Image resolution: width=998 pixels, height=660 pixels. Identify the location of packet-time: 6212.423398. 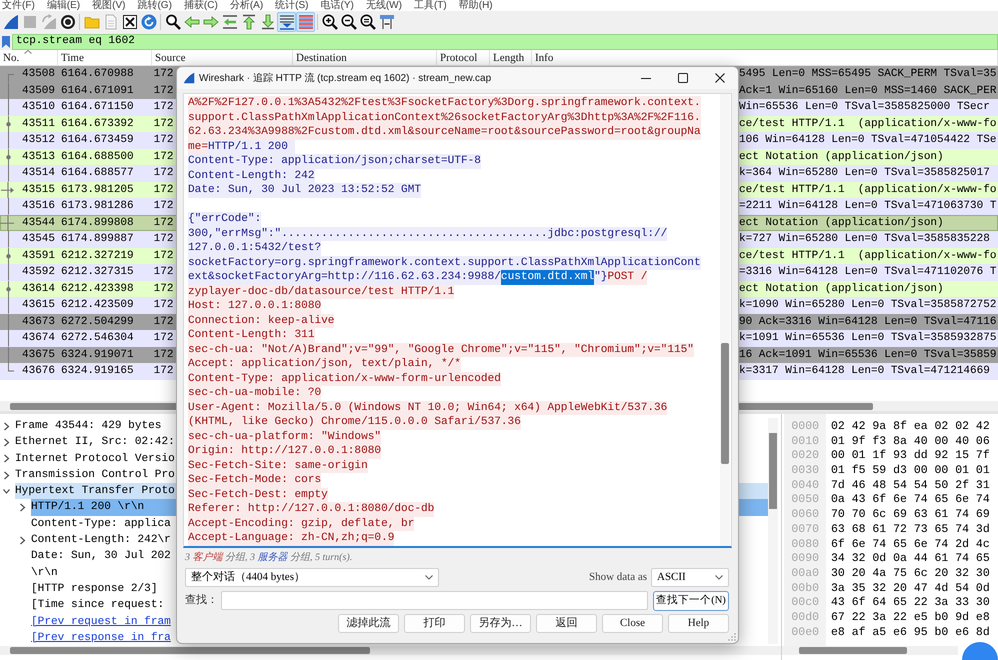
(97, 289).